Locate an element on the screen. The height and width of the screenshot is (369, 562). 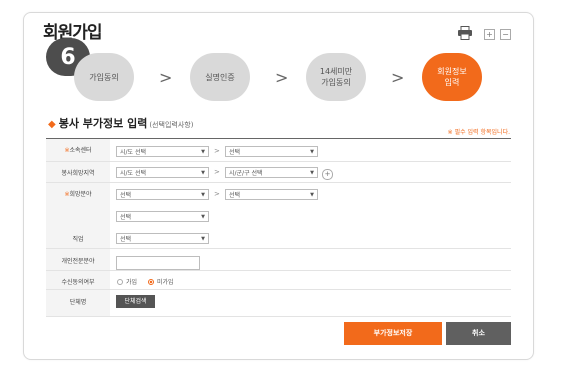
field-subcategory-select: 선택 ▼ is located at coordinates (271, 194).